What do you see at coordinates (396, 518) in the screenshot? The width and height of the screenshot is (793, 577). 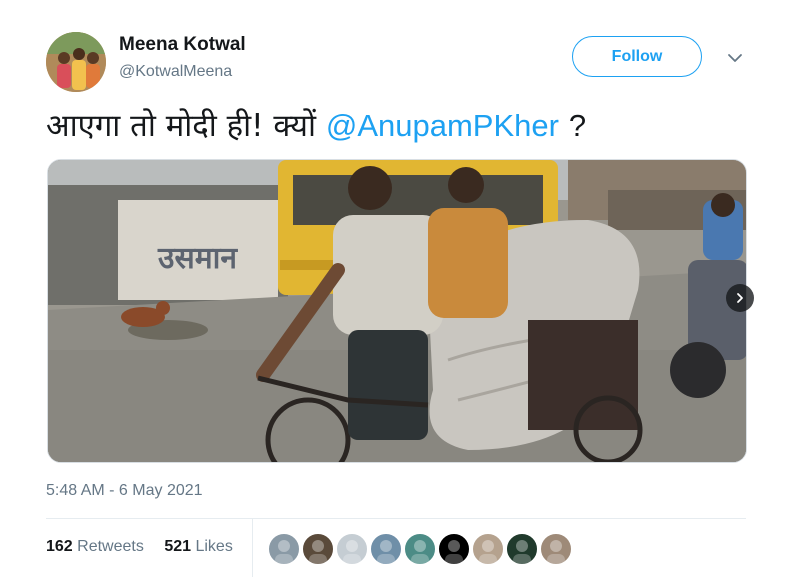 I see `divider` at bounding box center [396, 518].